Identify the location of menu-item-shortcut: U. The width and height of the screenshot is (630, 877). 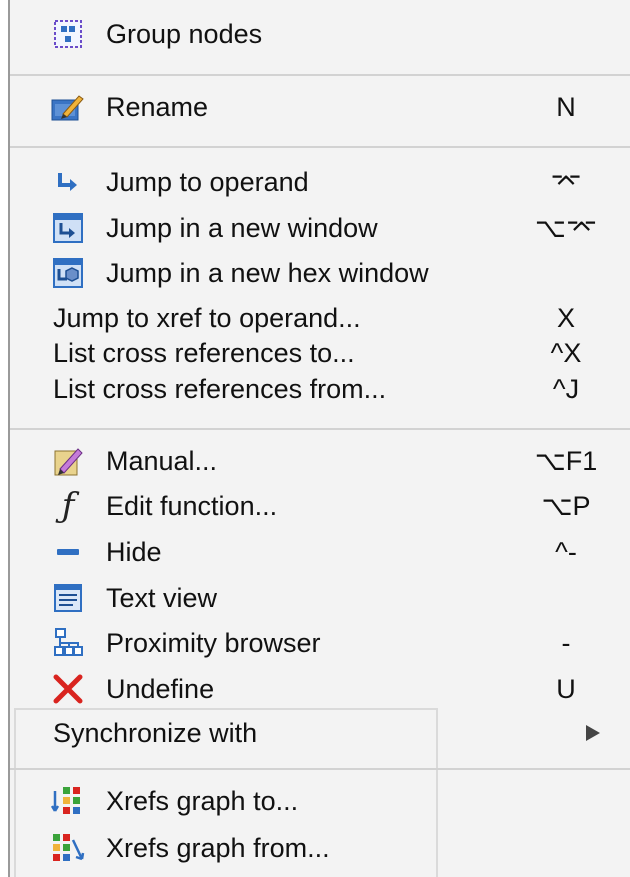
(566, 688).